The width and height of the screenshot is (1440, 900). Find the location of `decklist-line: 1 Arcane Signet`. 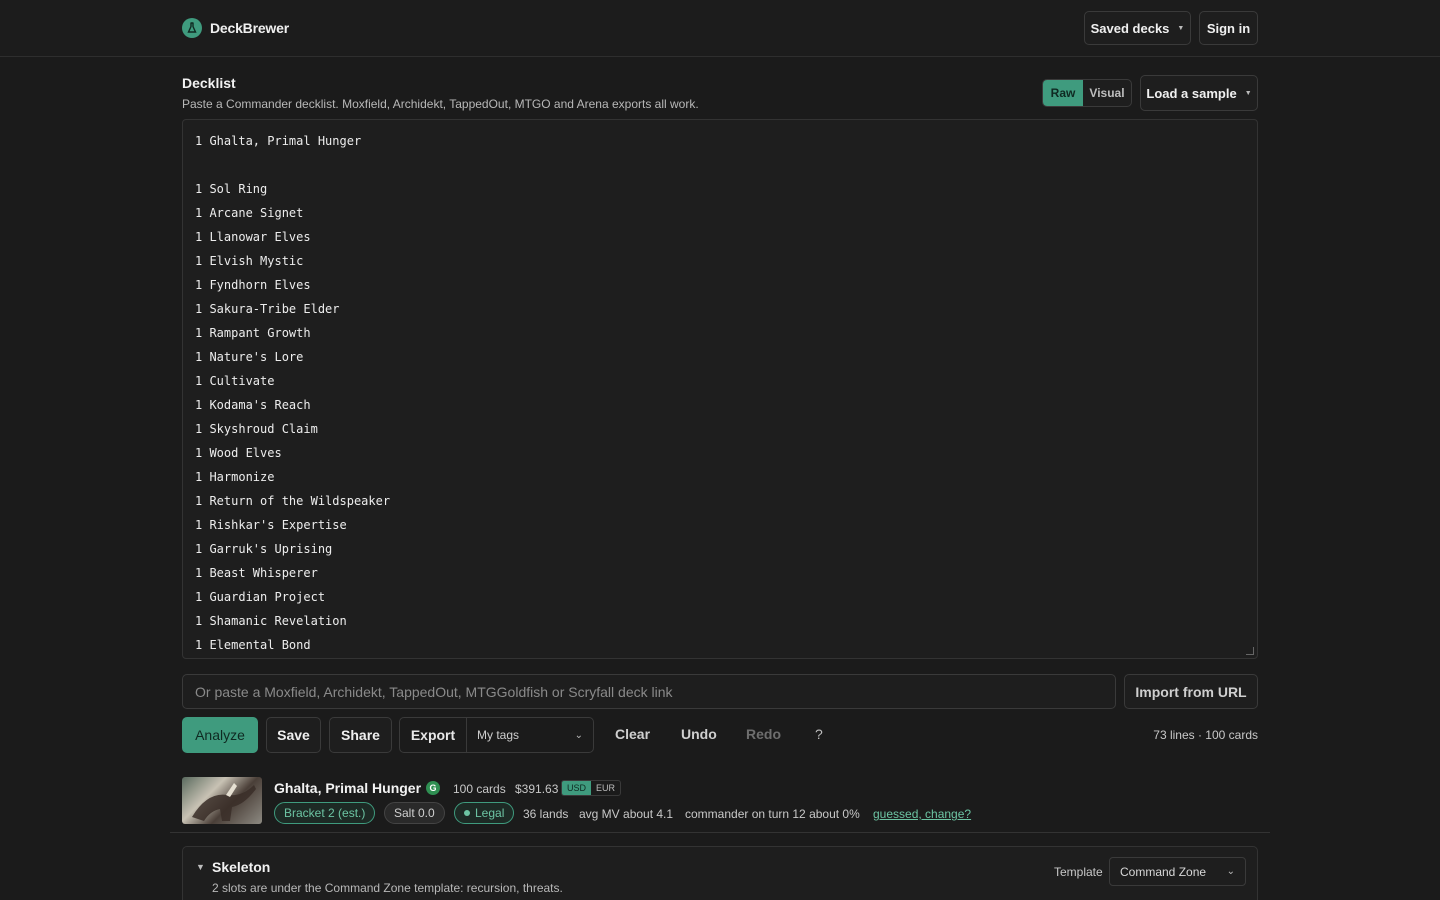

decklist-line: 1 Arcane Signet is located at coordinates (249, 213).